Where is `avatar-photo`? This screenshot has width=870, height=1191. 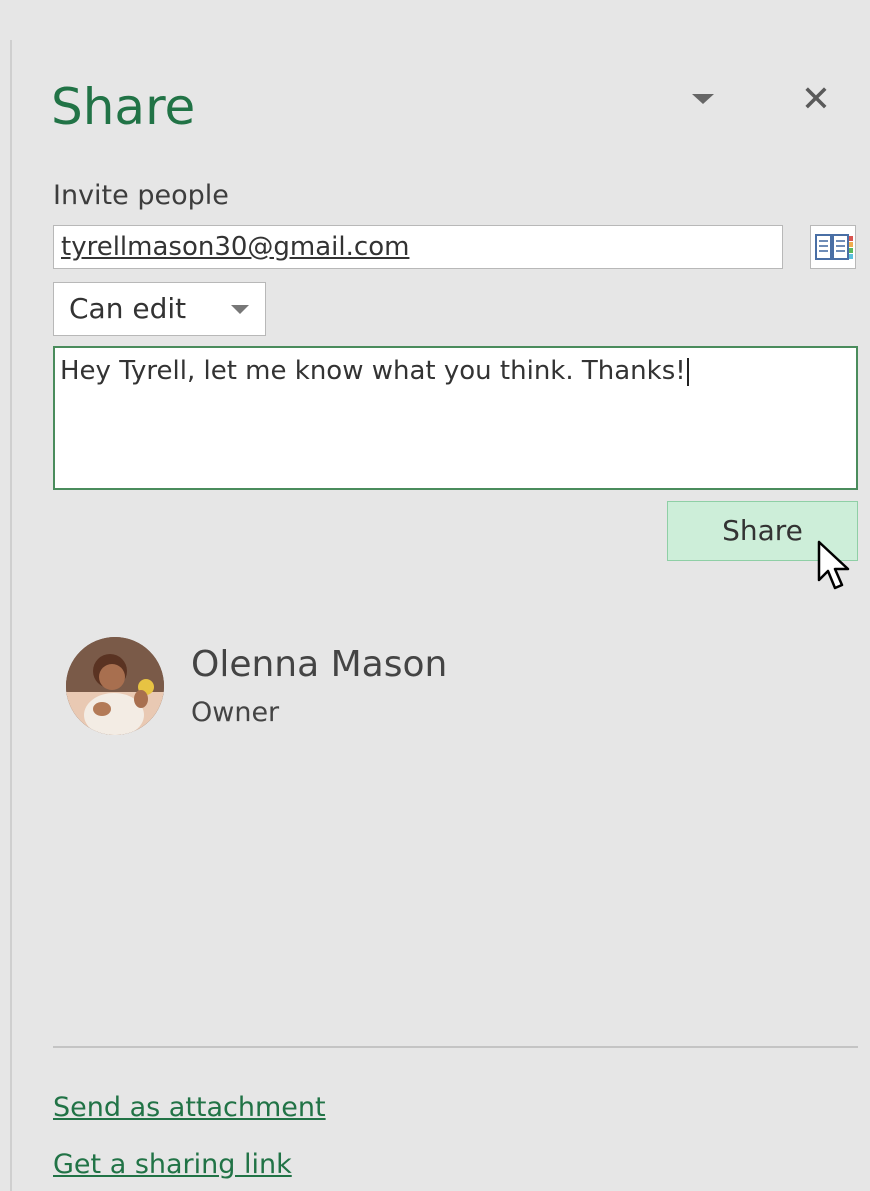
avatar-photo is located at coordinates (115, 686).